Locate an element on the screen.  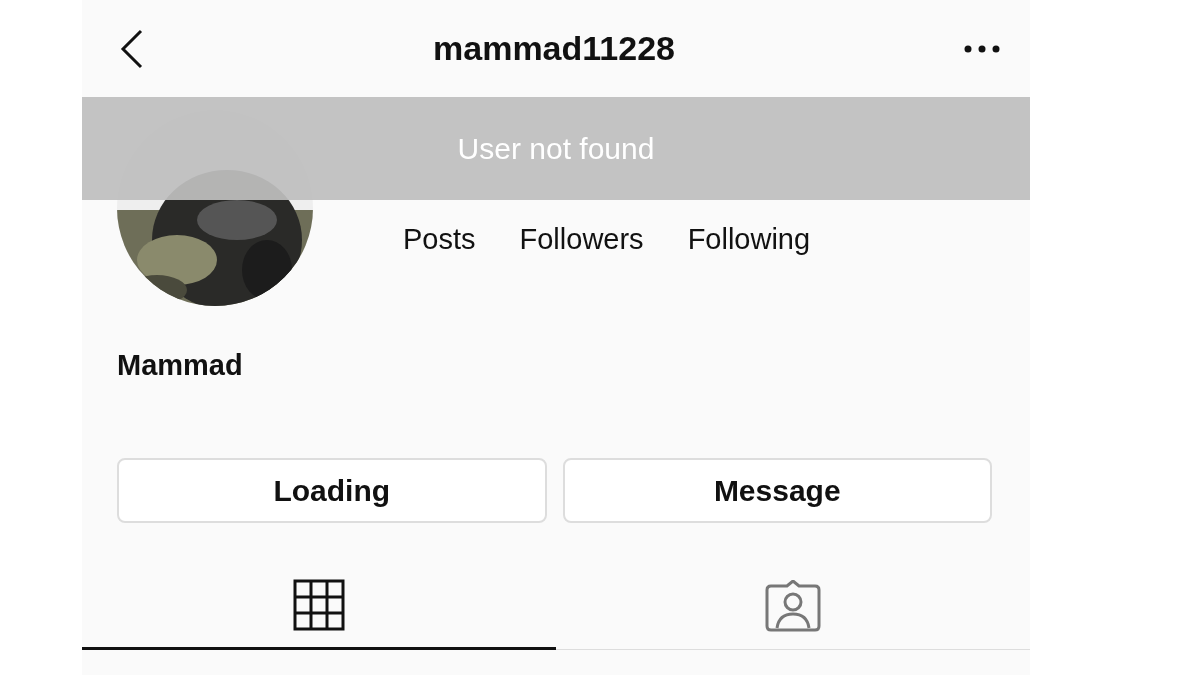
stat-label: Following is located at coordinates (749, 240).